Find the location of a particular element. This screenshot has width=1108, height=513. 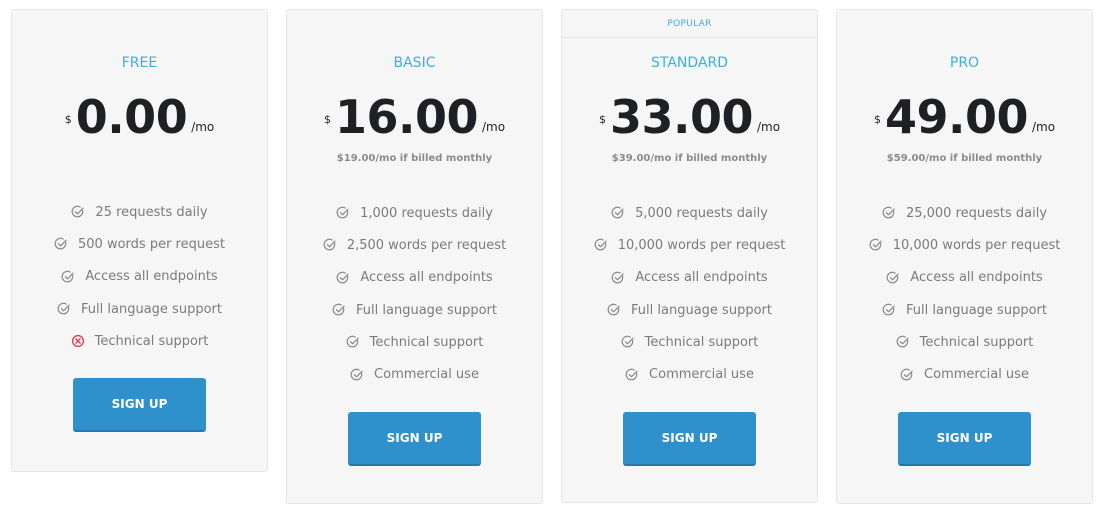

feature-item: 500 words per request is located at coordinates (139, 244).